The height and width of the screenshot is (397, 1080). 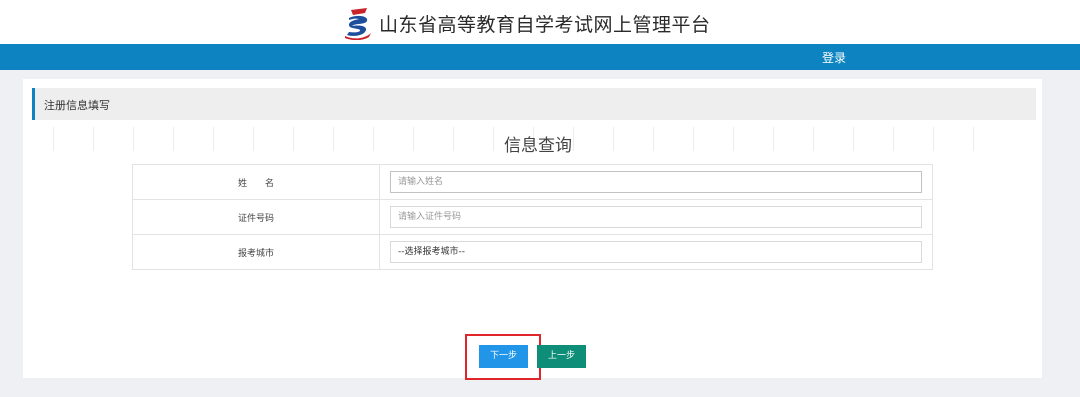 I want to click on site-header: 山东省高等教育自学考试网上管理平台, so click(x=540, y=22).